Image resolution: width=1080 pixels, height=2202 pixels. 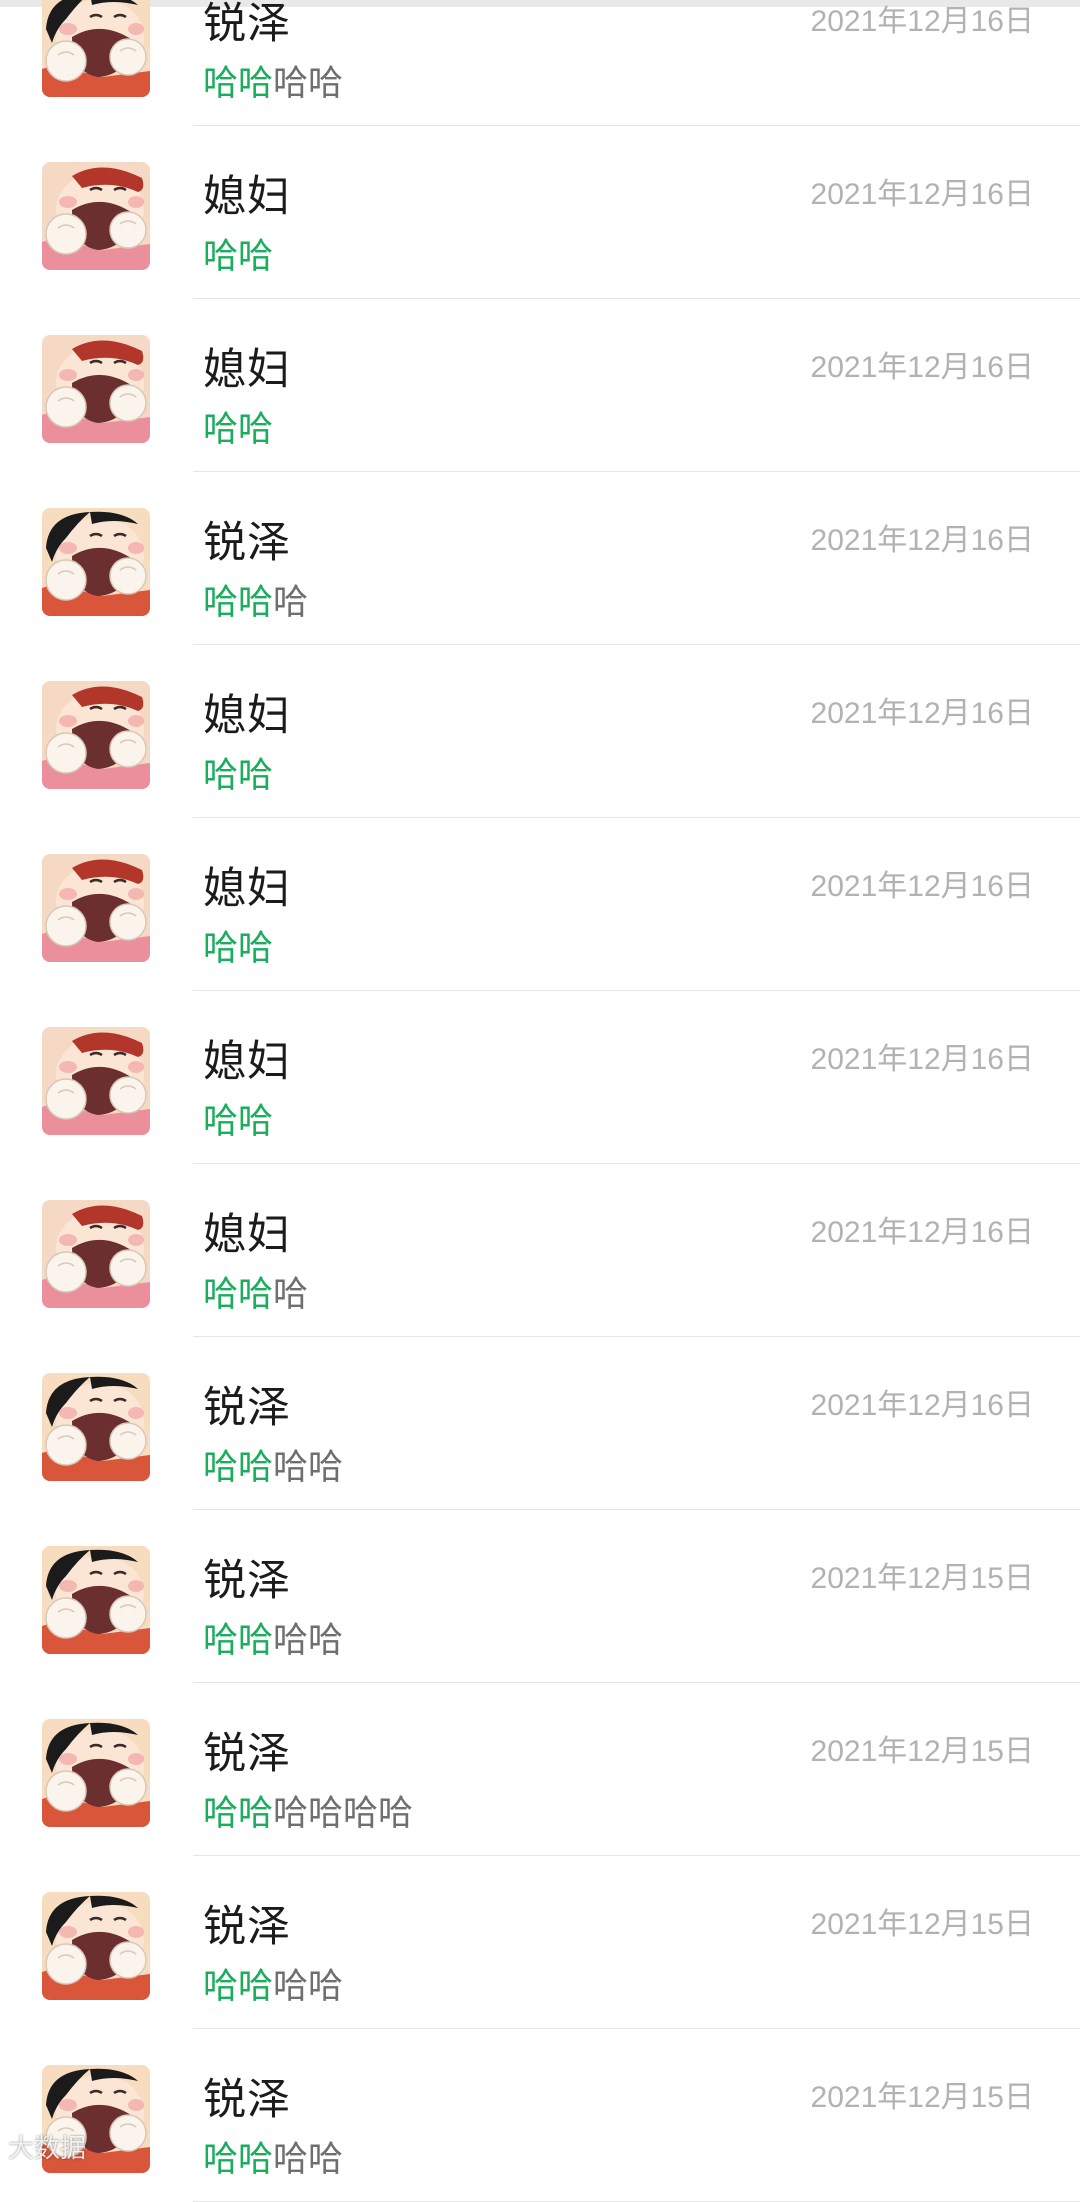 What do you see at coordinates (540, 1769) in the screenshot?
I see `chat-row: 锐泽 哈哈哈哈哈哈 2021年12月15日` at bounding box center [540, 1769].